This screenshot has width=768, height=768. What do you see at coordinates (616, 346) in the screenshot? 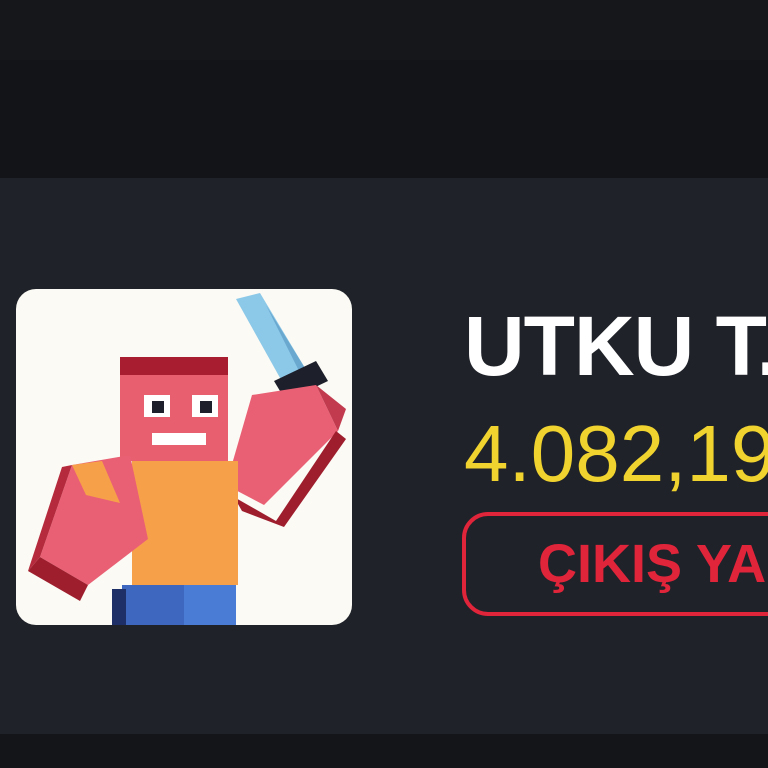
I see `username: UTKU T.` at bounding box center [616, 346].